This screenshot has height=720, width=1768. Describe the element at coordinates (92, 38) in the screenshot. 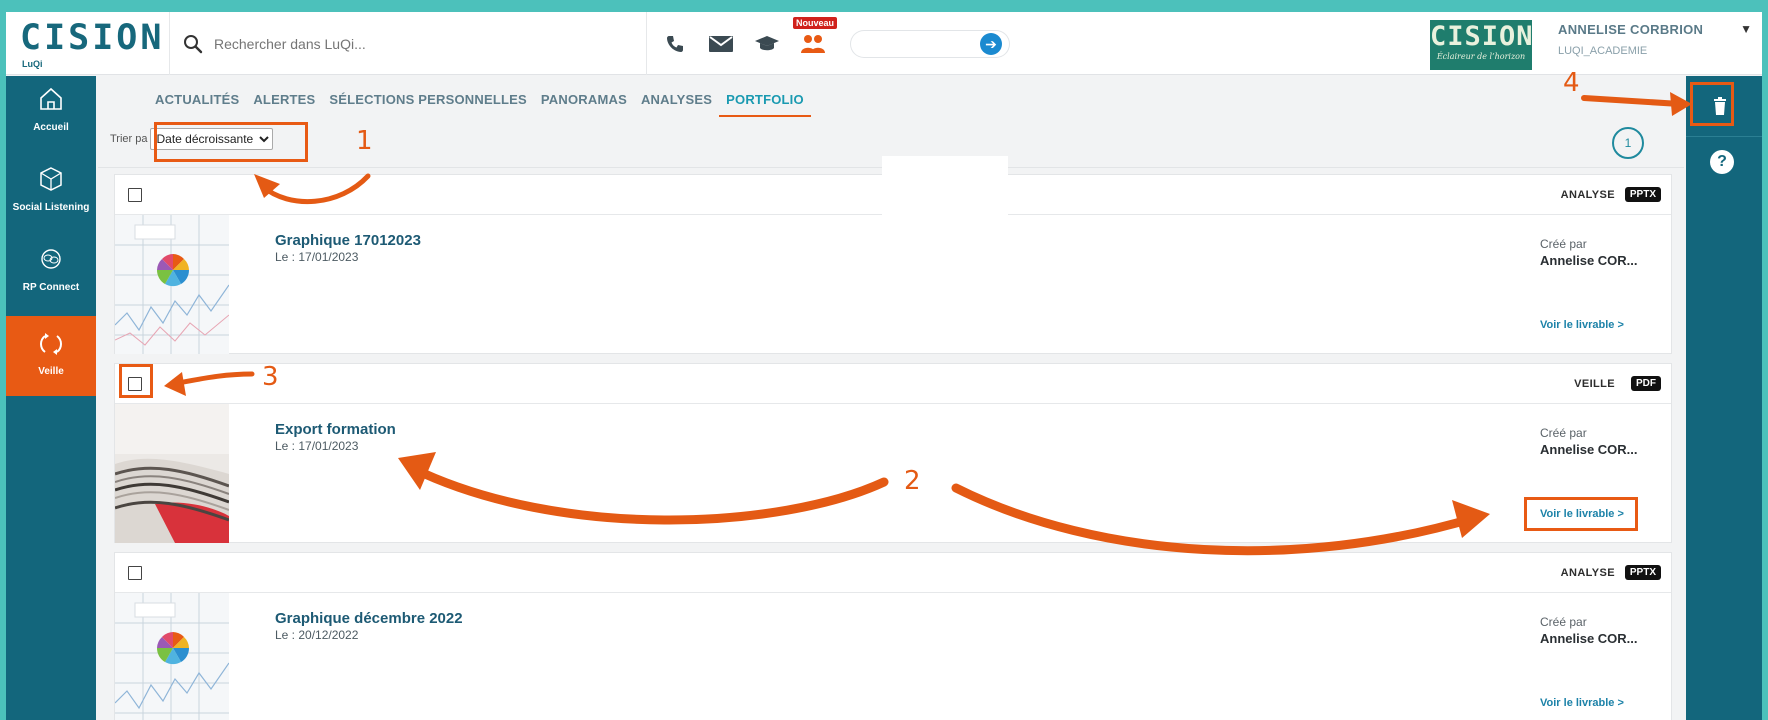

I see `logo-wordmark: CISION` at that location.